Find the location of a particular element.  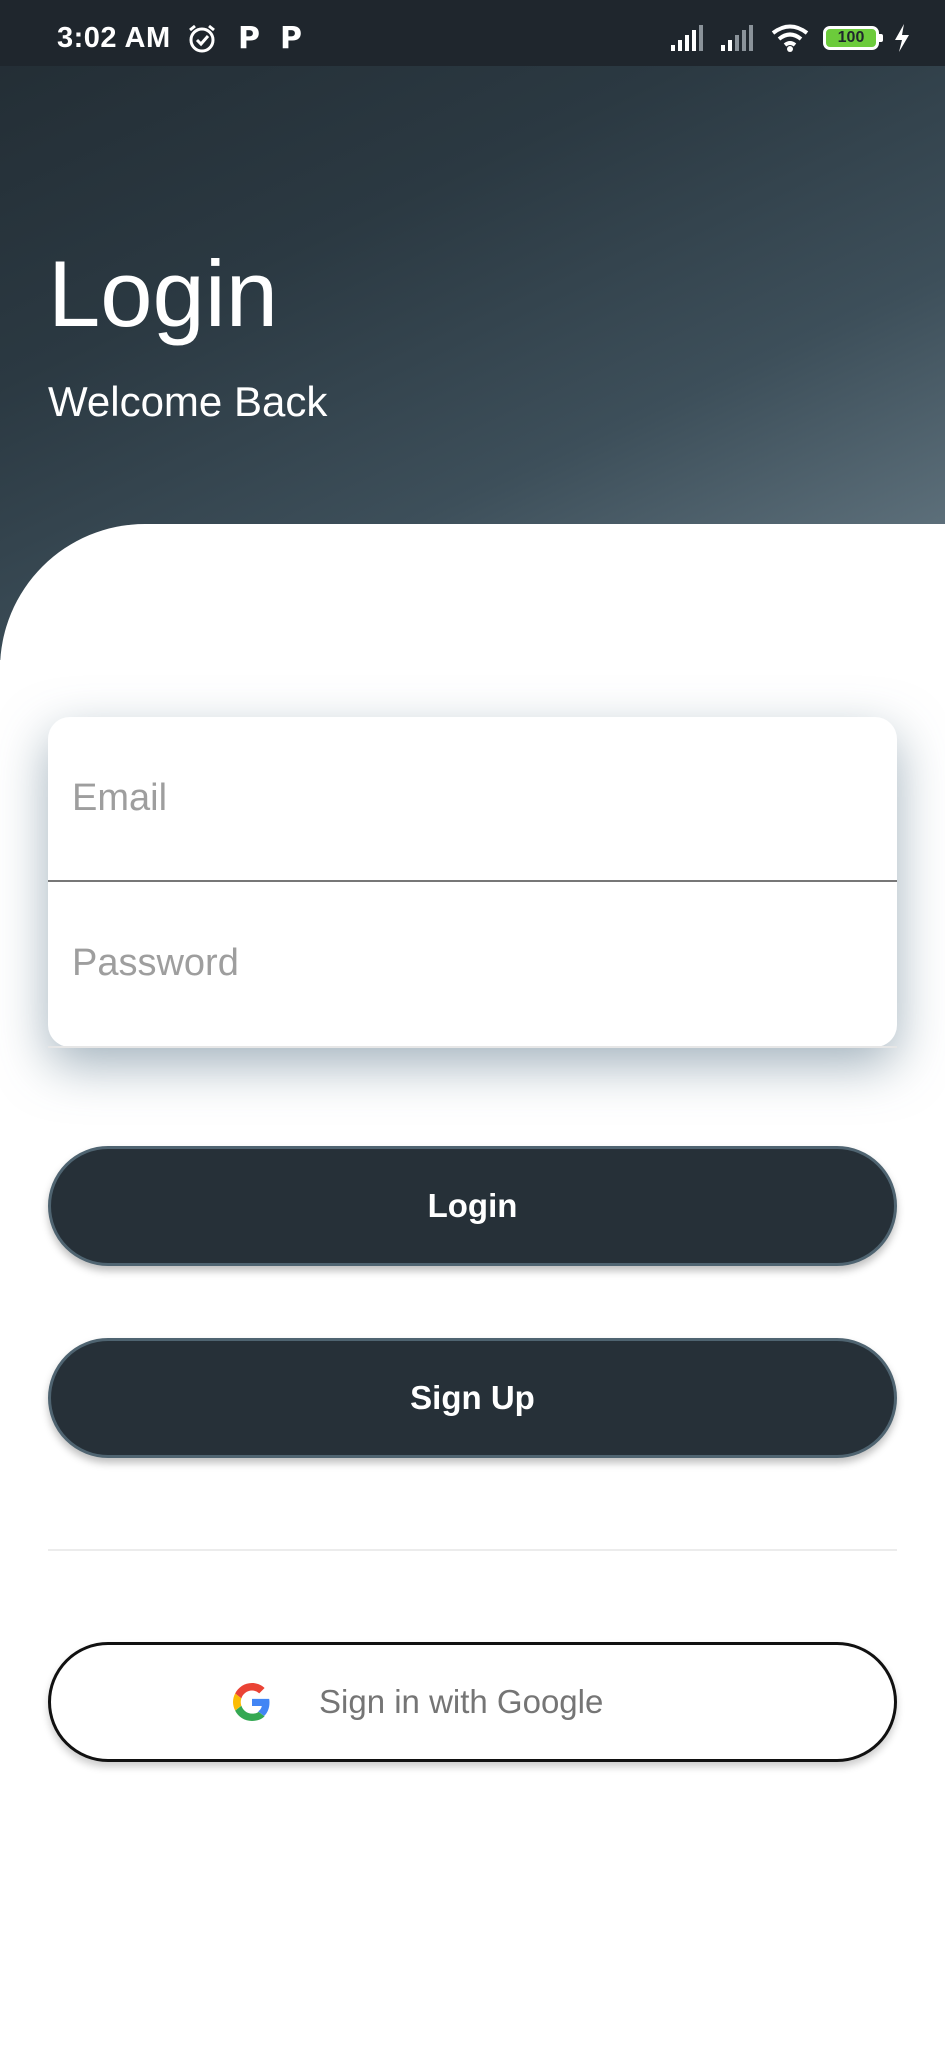

status-left-icons: P P is located at coordinates (244, 39).